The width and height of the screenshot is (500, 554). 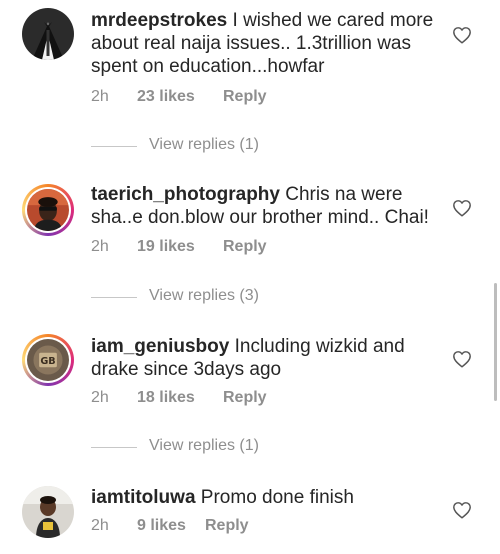 What do you see at coordinates (274, 497) in the screenshot?
I see `comment-body: Promo done finish` at bounding box center [274, 497].